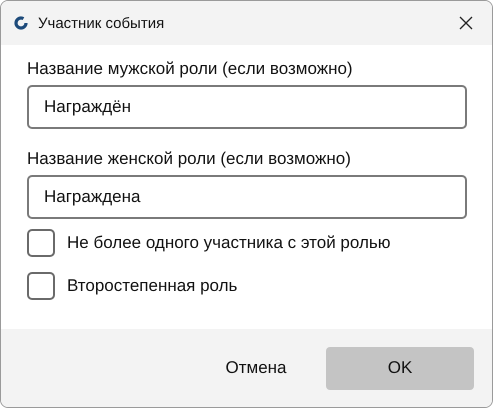  I want to click on checkbox-label: Второстепенная роль, so click(152, 286).